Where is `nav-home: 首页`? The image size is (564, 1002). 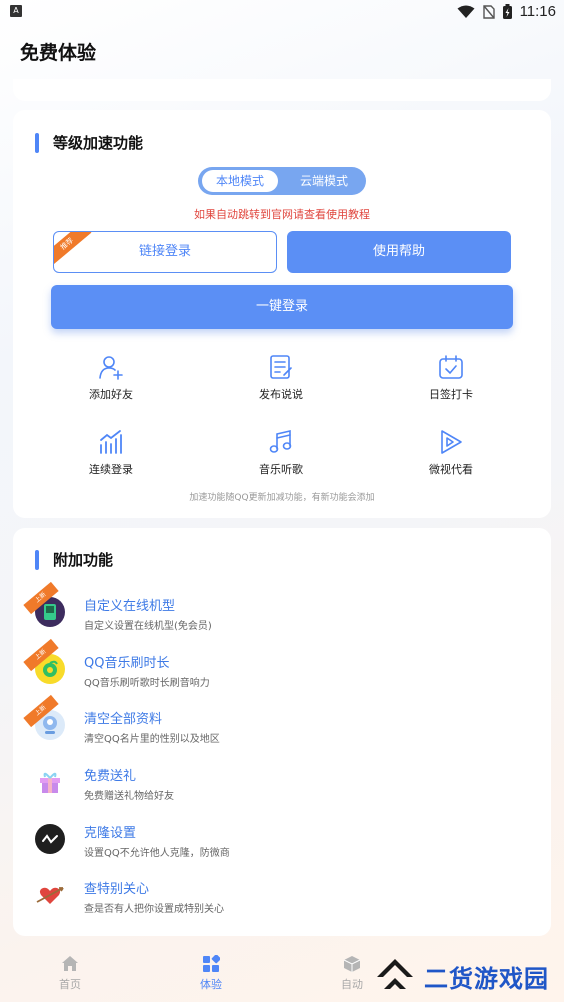
nav-home: 首页 is located at coordinates (70, 973).